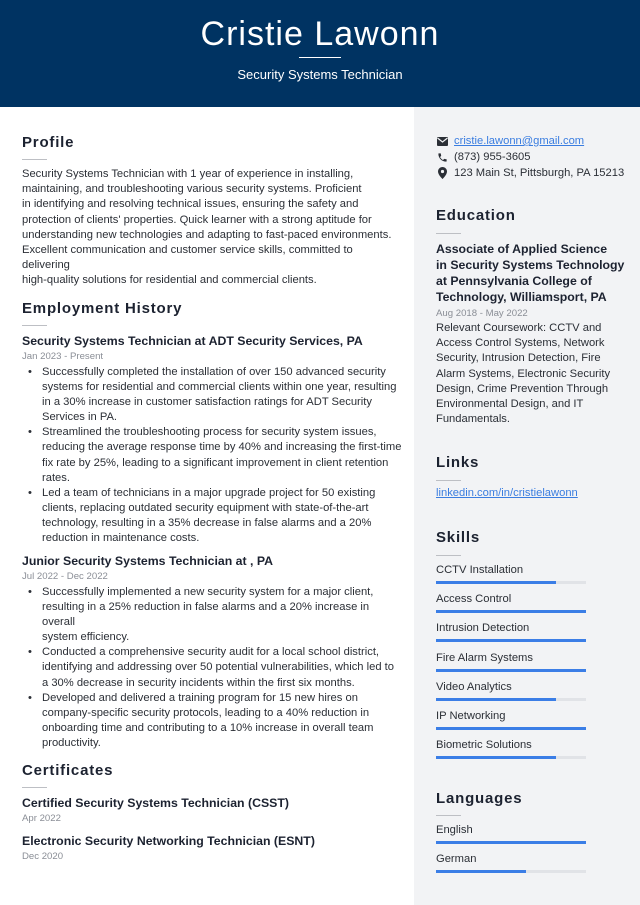 This screenshot has width=640, height=905. What do you see at coordinates (448, 480) in the screenshot?
I see `links-divider` at bounding box center [448, 480].